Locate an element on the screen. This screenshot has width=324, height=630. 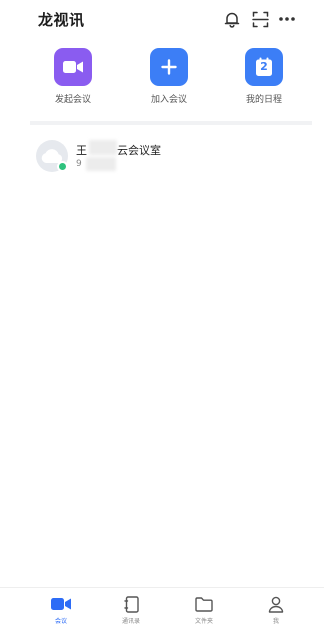
calendar-day: 2 is located at coordinates (264, 66).